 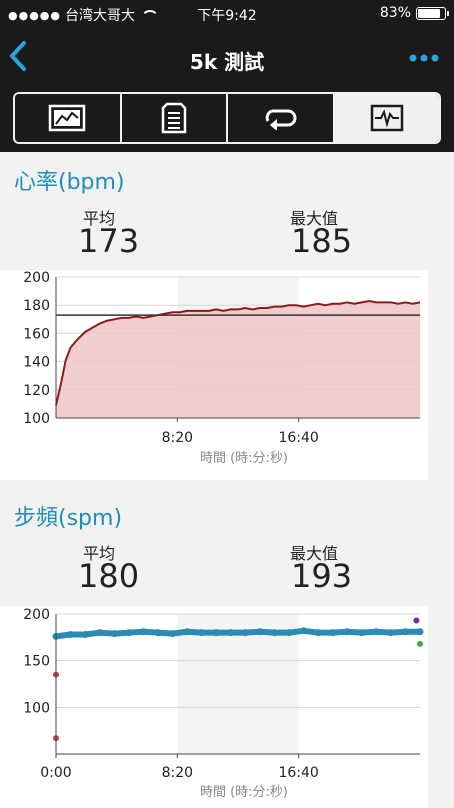 I want to click on y-tick-label: 120, so click(x=36, y=391).